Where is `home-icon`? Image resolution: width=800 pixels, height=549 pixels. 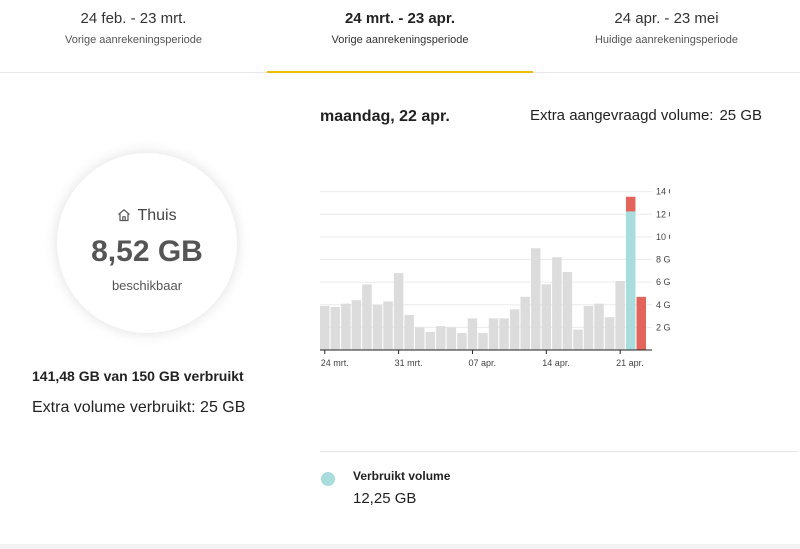
home-icon is located at coordinates (124, 215).